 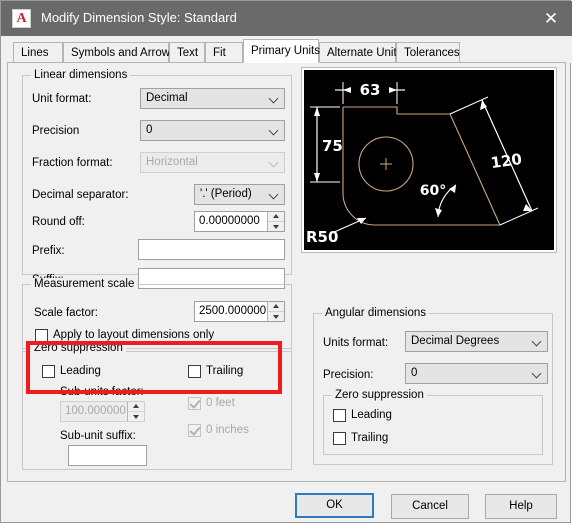 What do you see at coordinates (102, 392) in the screenshot?
I see `sub-units-factor-label: Sub-units factor:` at bounding box center [102, 392].